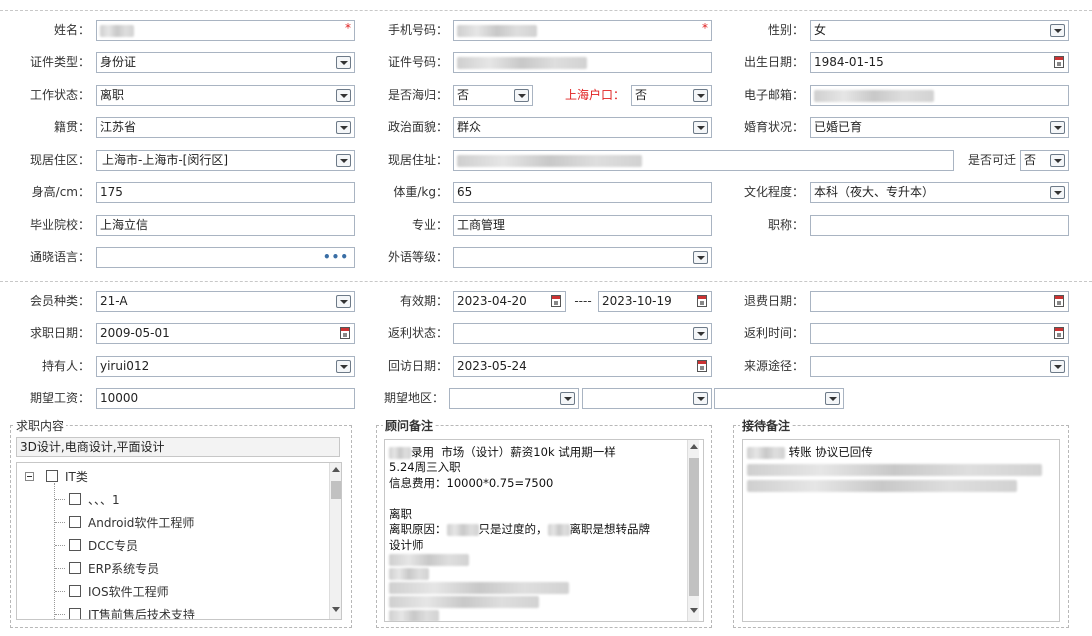  Describe the element at coordinates (582, 127) in the screenshot. I see `political-select: 群众` at that location.